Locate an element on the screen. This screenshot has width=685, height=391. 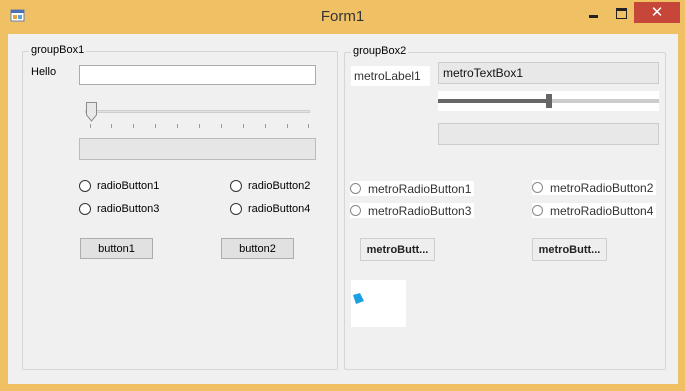
metro-radio-button-3: metroRadioButton3 is located at coordinates (412, 210).